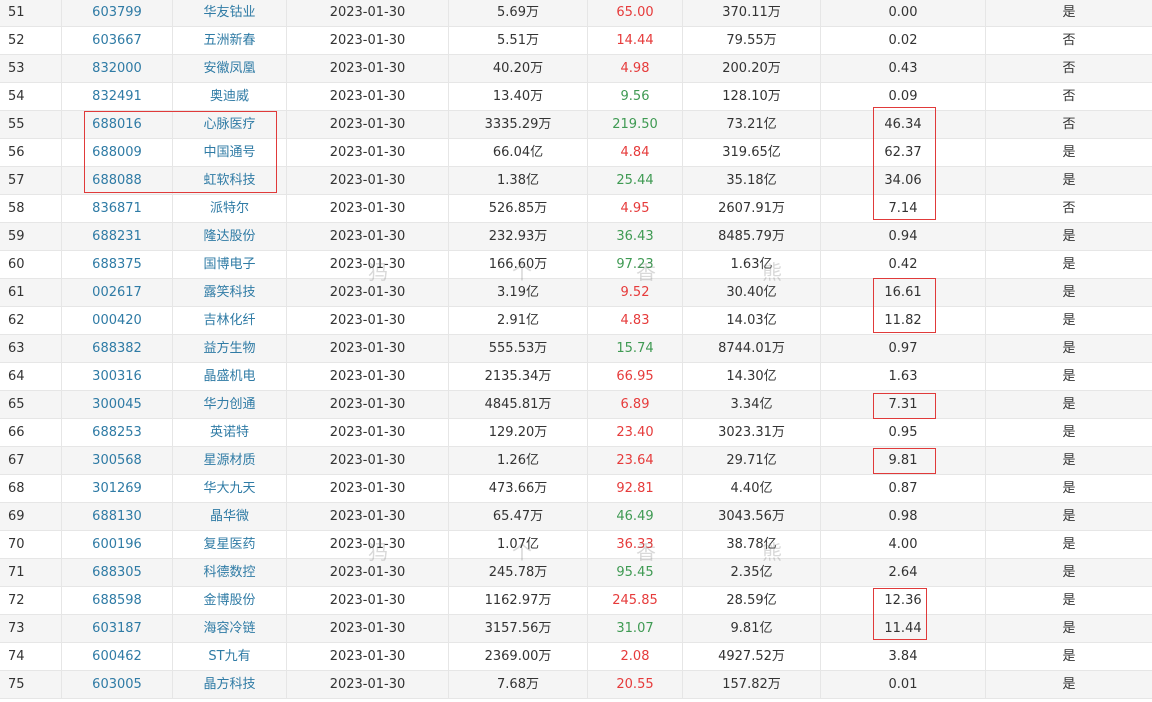 This screenshot has width=1152, height=702. What do you see at coordinates (117, 236) in the screenshot?
I see `stock-code-link: 688231` at bounding box center [117, 236].